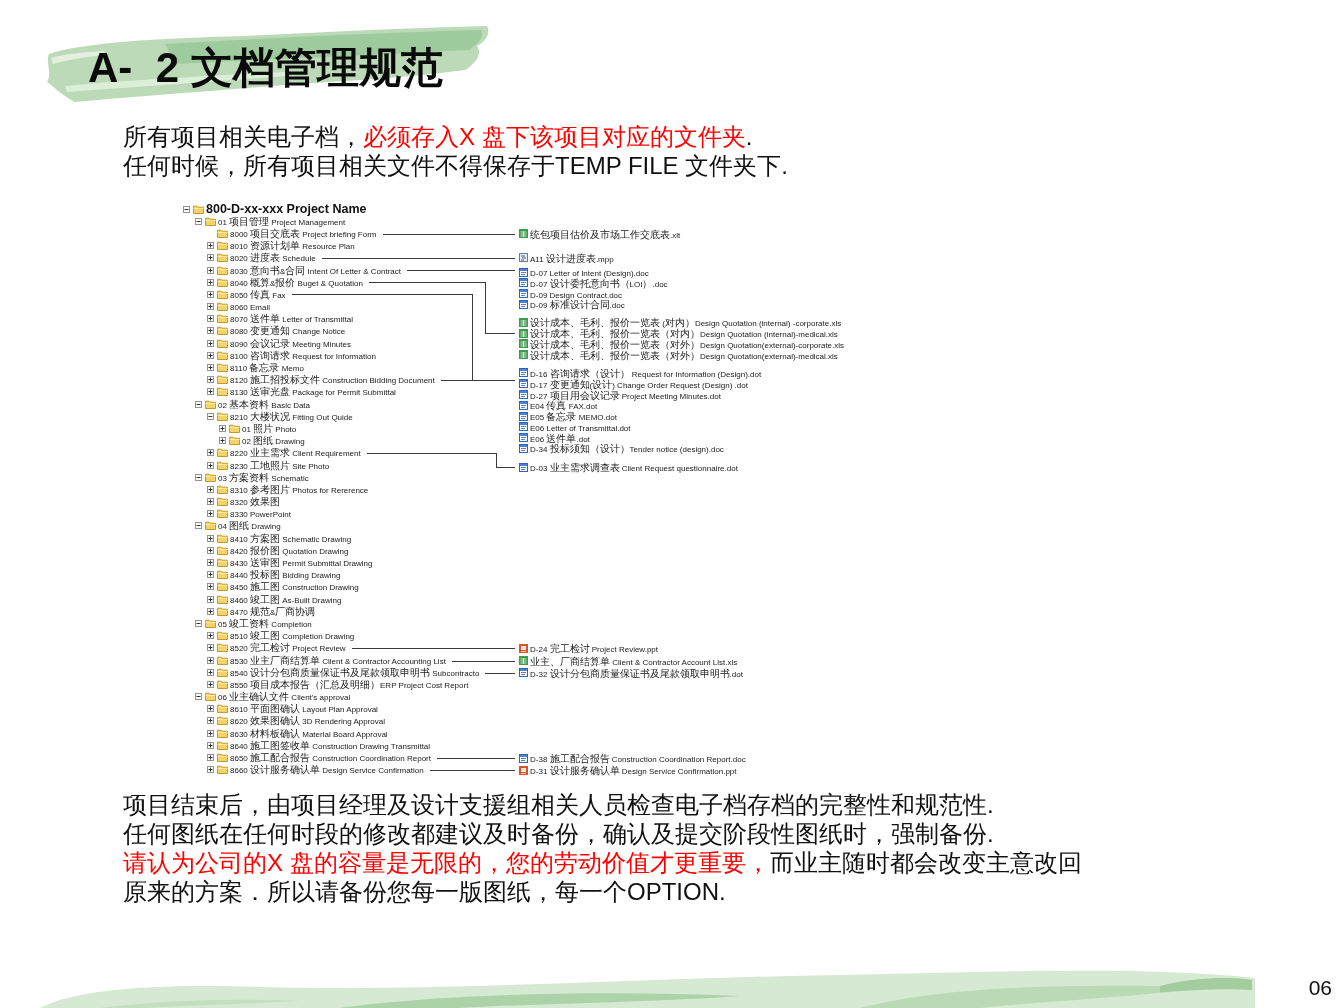 Image resolution: width=1344 pixels, height=1008 pixels. What do you see at coordinates (275, 331) in the screenshot?
I see `folder-item: 8080 变更通知 Change Notice` at bounding box center [275, 331].